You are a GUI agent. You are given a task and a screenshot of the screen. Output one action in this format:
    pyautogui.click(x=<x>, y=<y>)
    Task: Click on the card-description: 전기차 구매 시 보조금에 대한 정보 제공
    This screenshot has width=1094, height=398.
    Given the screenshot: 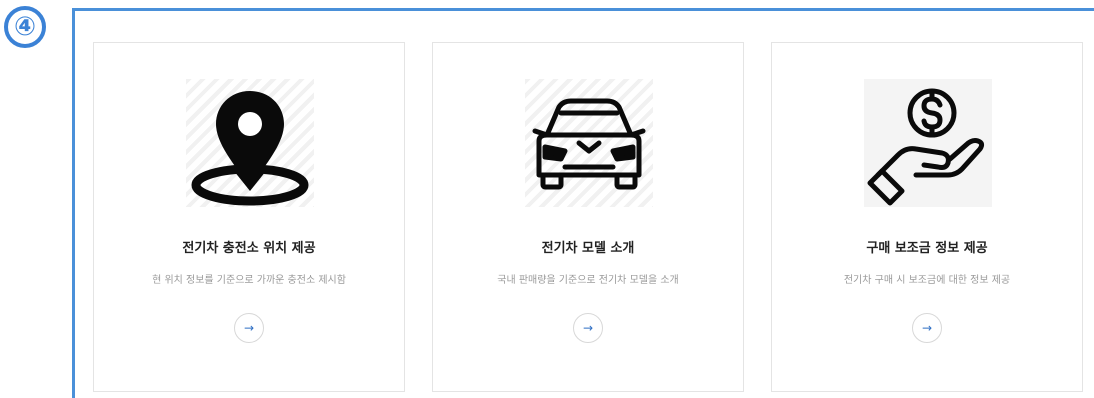 What is the action you would take?
    pyautogui.click(x=927, y=280)
    